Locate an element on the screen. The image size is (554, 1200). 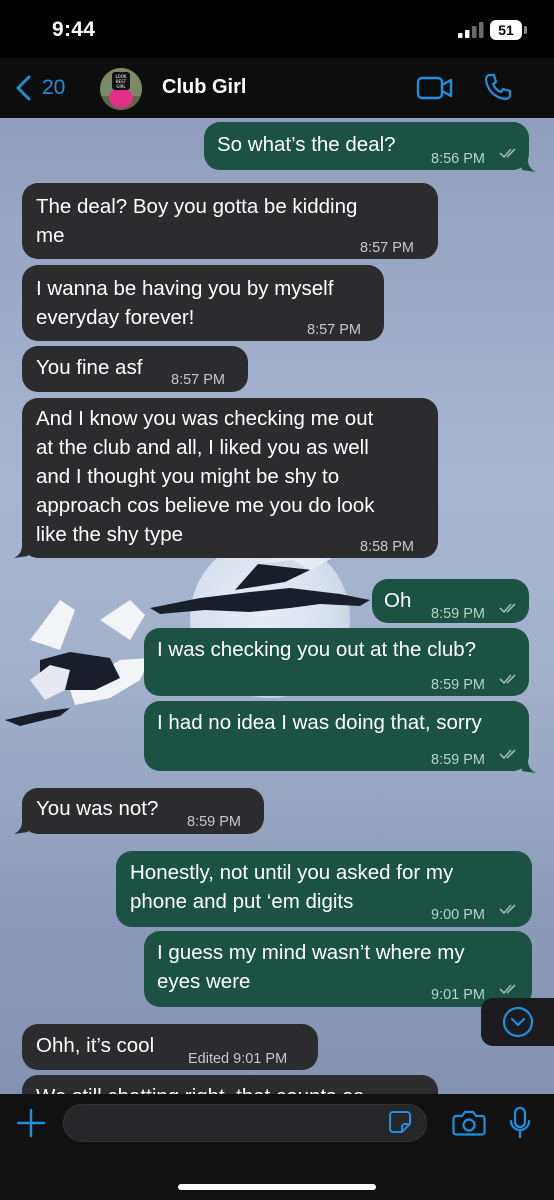
message-text: Oh is located at coordinates (398, 600).